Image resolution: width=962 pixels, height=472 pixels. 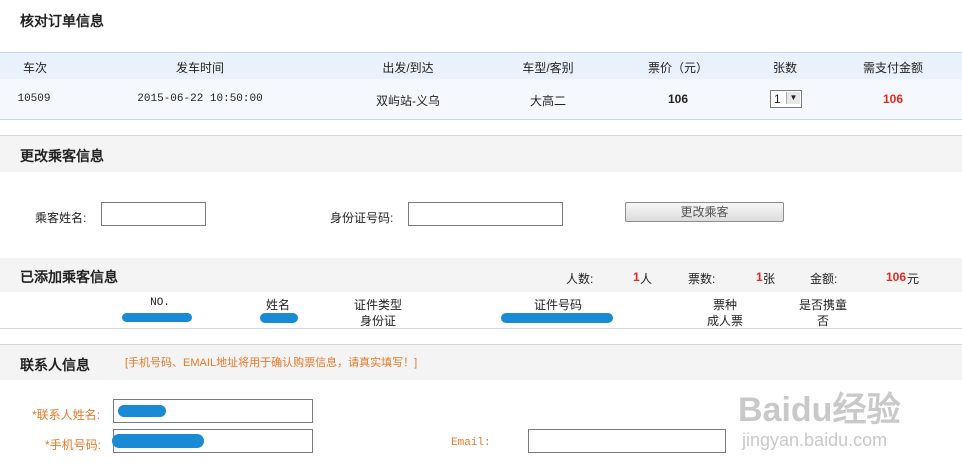 What do you see at coordinates (704, 212) in the screenshot?
I see `change-passenger-button: 更改乘客` at bounding box center [704, 212].